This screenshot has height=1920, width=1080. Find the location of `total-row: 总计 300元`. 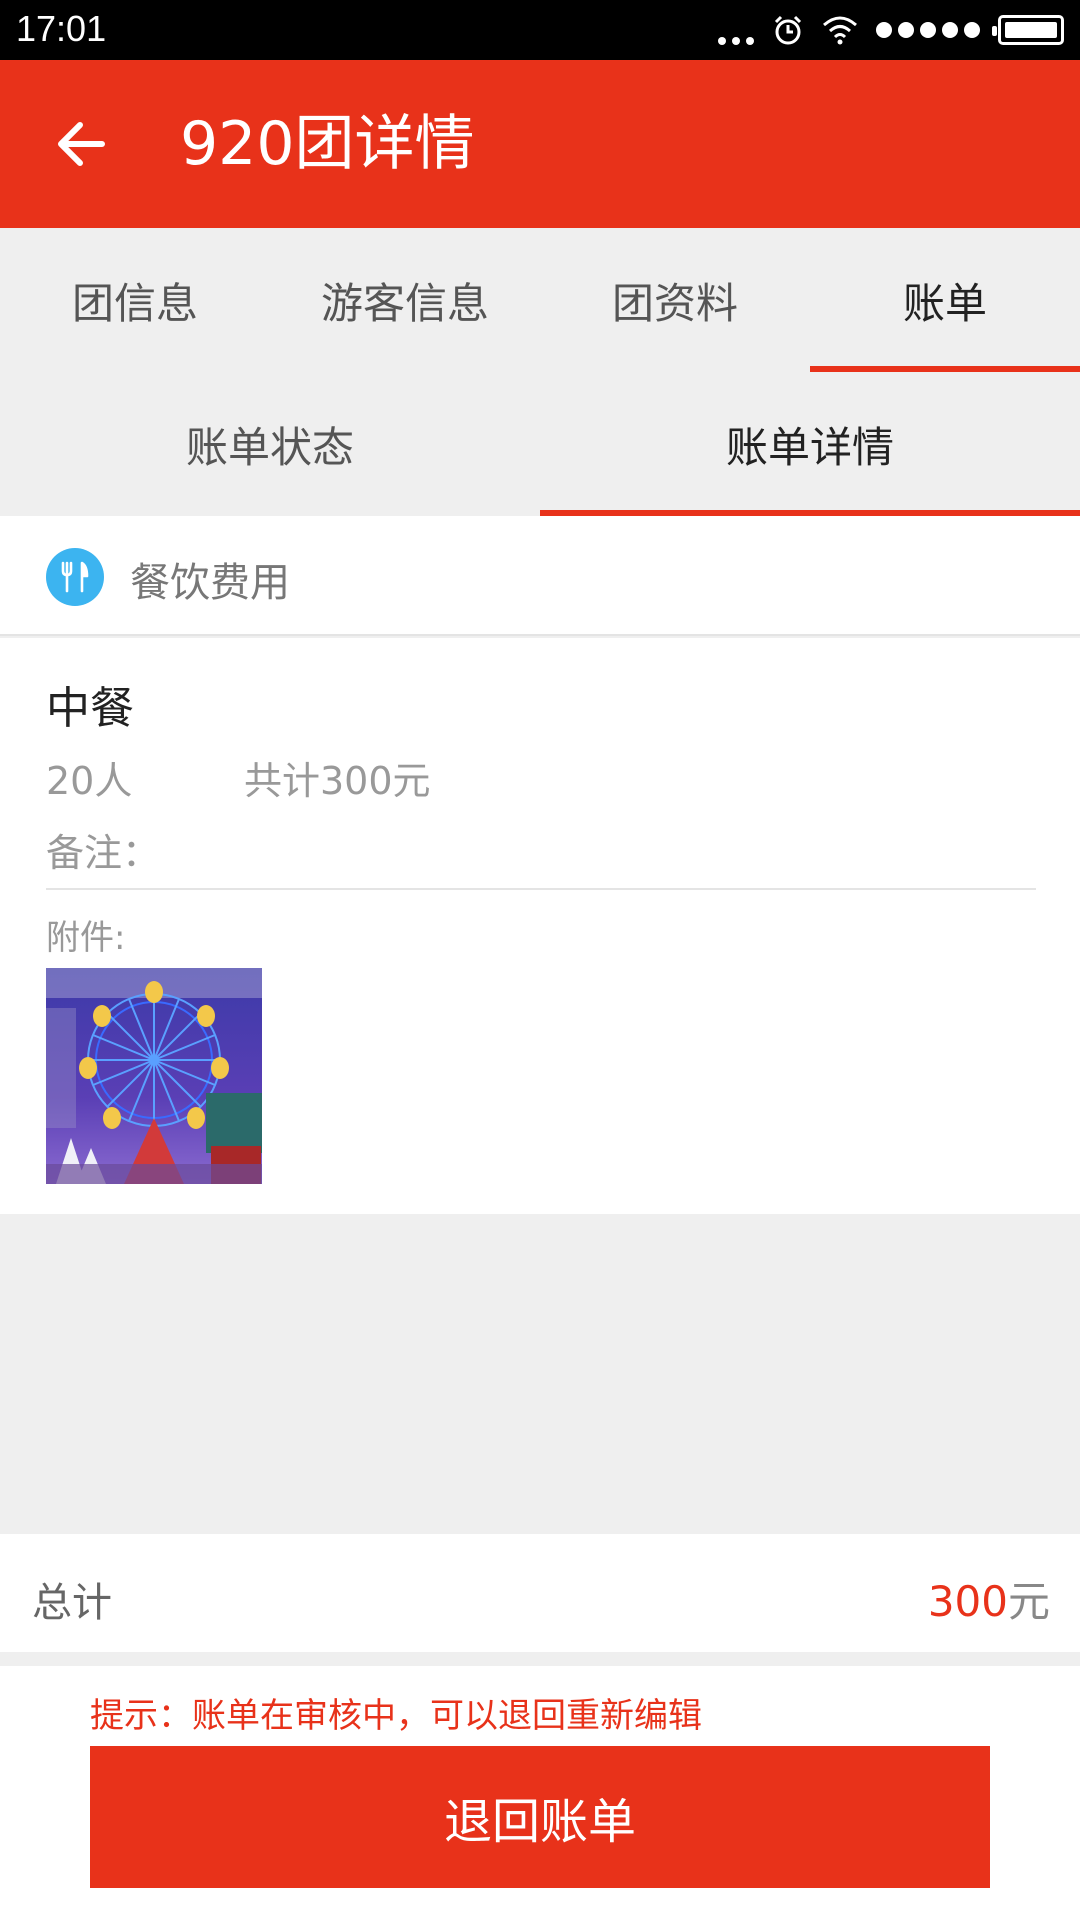

total-row: 总计 300元 is located at coordinates (540, 1593).